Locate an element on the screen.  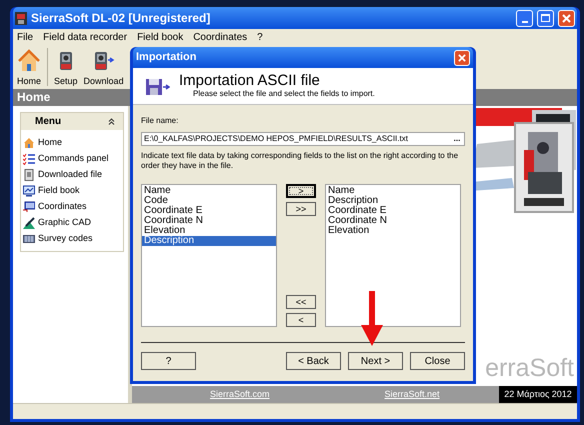
checklist-icon is located at coordinates (29, 159).